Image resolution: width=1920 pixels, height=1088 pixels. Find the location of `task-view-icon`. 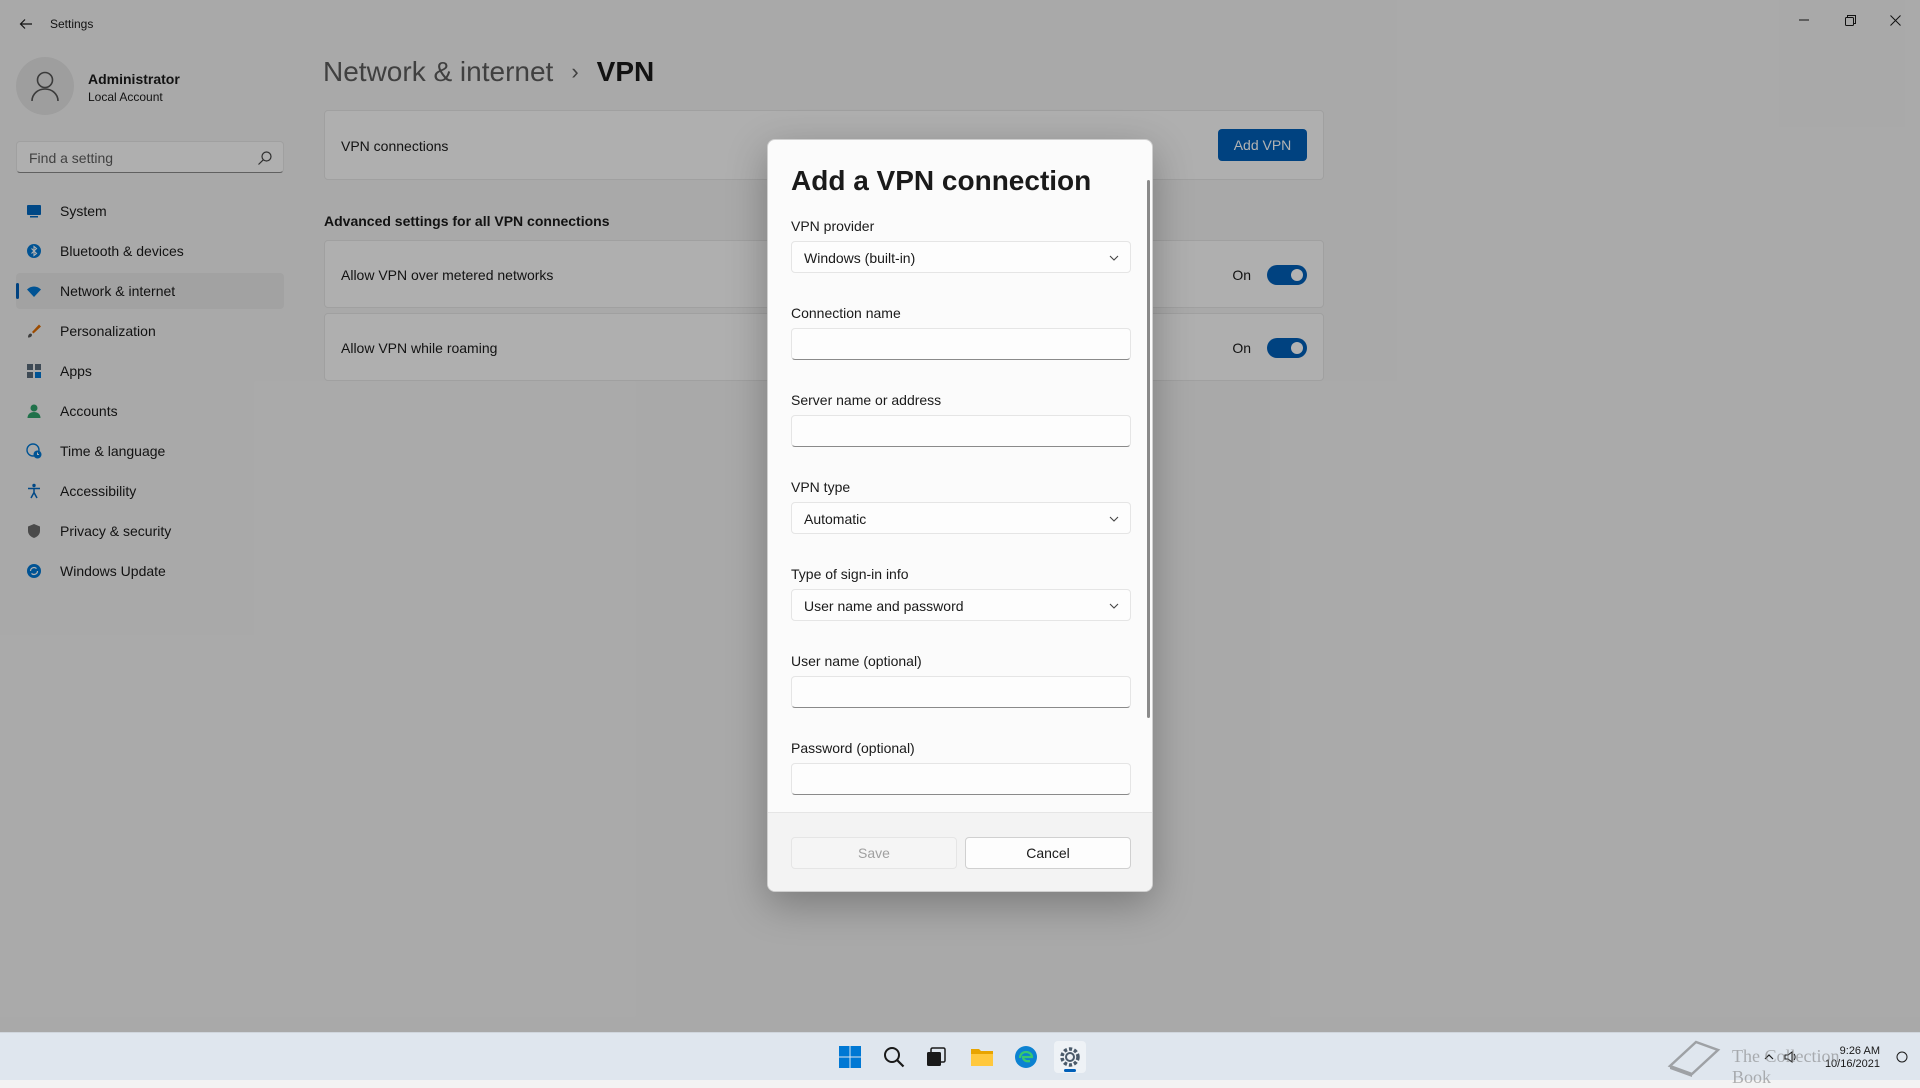

task-view-icon is located at coordinates (936, 1056).